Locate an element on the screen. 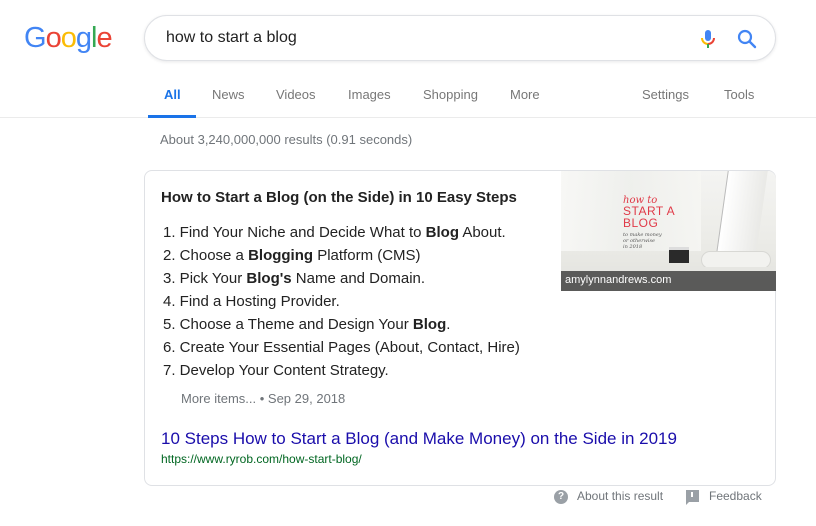  feedback-icon is located at coordinates (692, 497).